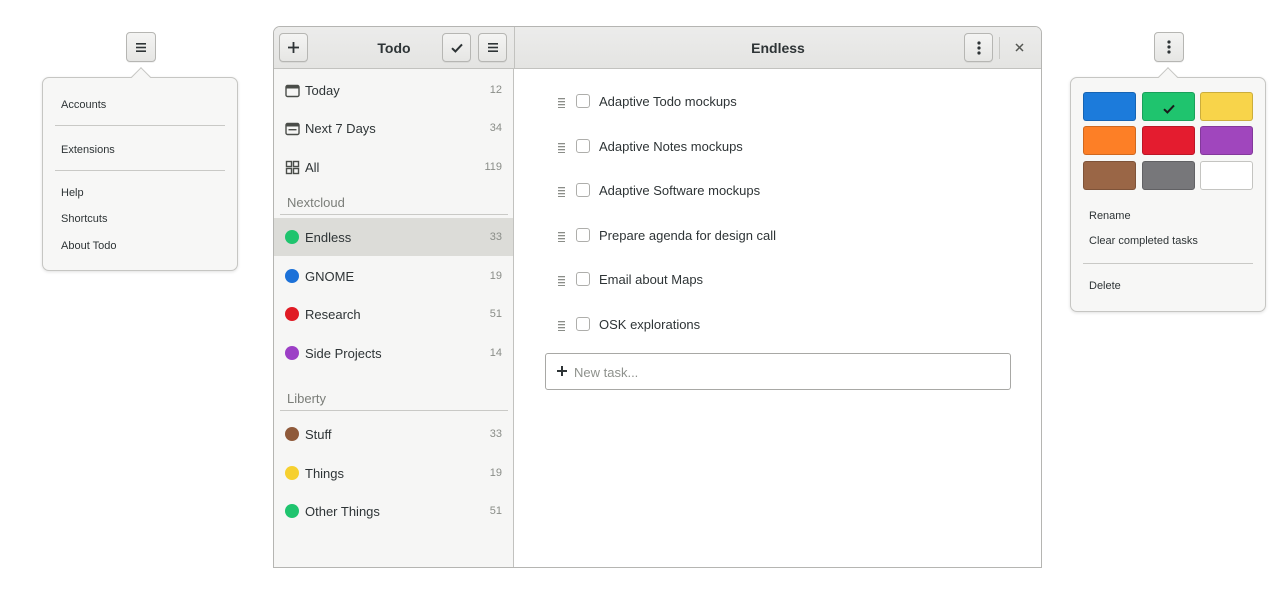  Describe the element at coordinates (322, 90) in the screenshot. I see `sidebar-item-label: Today` at that location.